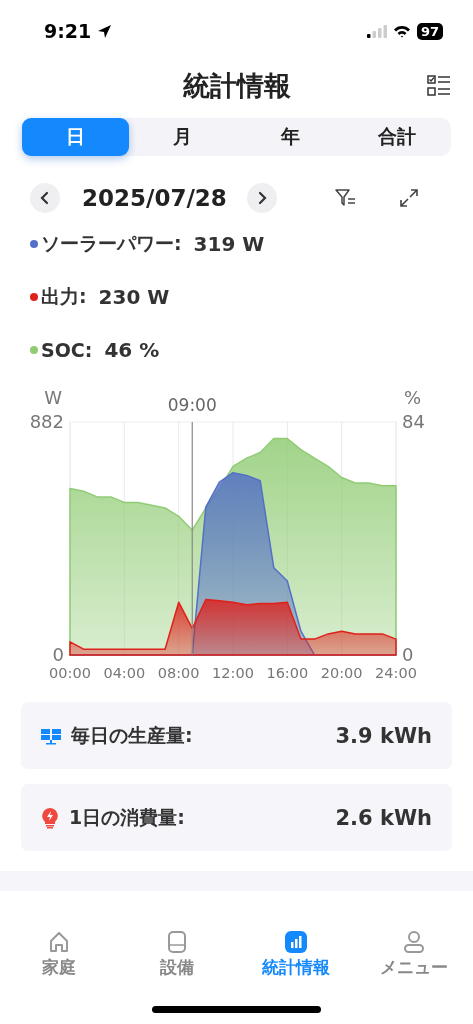 This screenshot has width=473, height=1024. I want to click on period-tab: 年, so click(290, 137).